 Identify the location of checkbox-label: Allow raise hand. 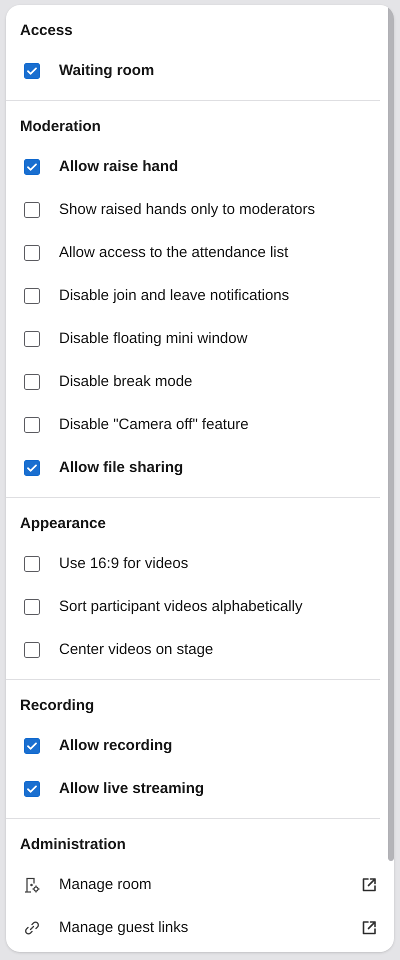
(118, 166).